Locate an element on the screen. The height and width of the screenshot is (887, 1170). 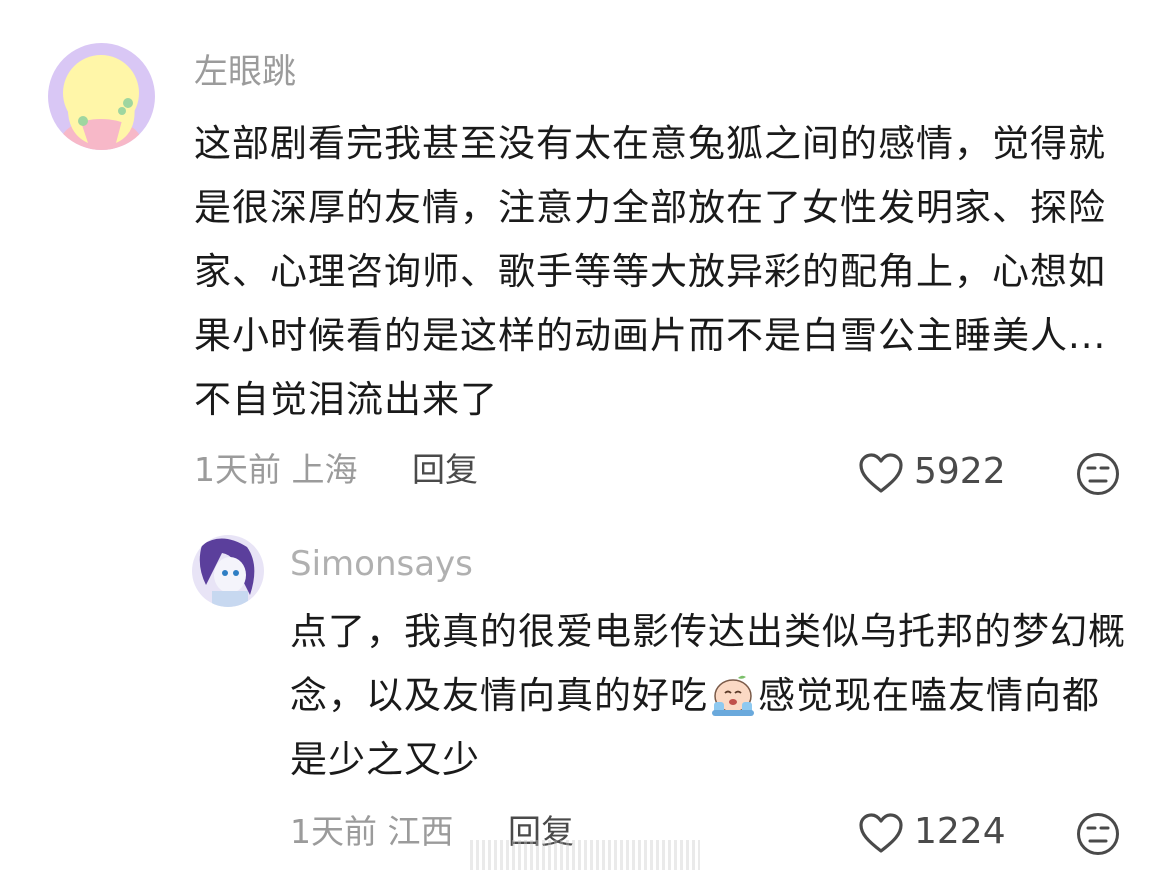
cartoon-girl-avatar-icon is located at coordinates (101, 96).